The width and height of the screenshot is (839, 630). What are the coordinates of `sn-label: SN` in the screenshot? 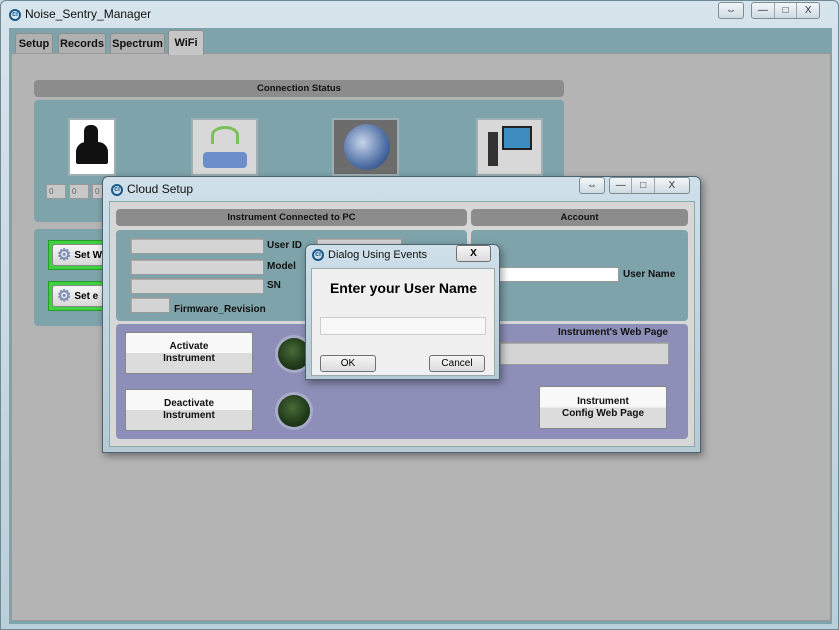 It's located at (274, 285).